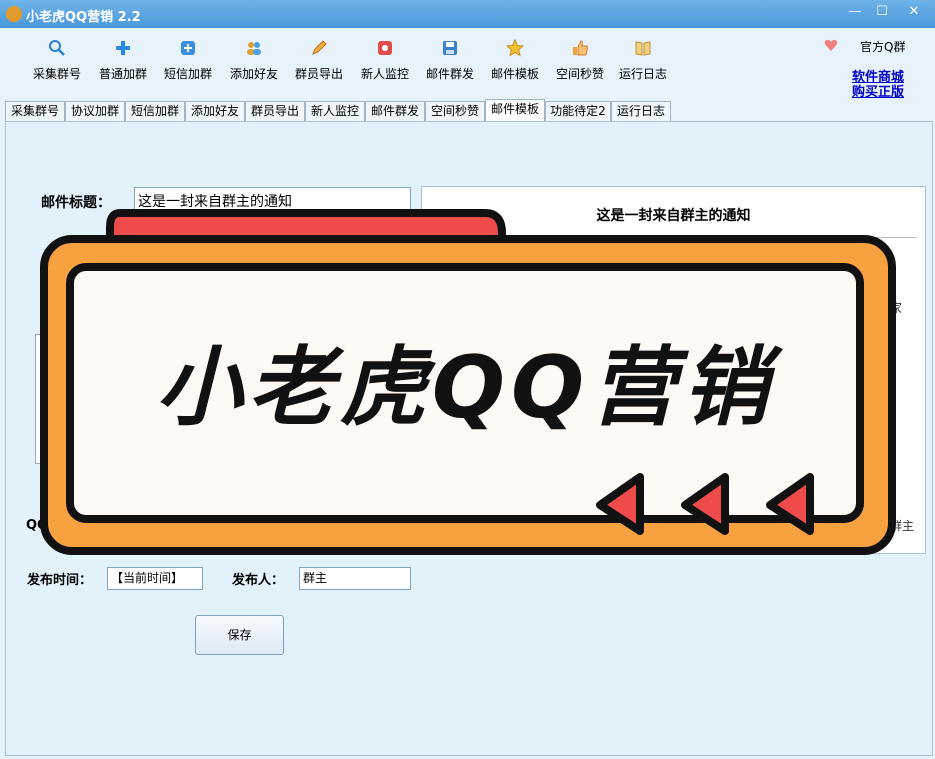 This screenshot has height=759, width=935. Describe the element at coordinates (355, 578) in the screenshot. I see `publisher-input: 群主` at that location.